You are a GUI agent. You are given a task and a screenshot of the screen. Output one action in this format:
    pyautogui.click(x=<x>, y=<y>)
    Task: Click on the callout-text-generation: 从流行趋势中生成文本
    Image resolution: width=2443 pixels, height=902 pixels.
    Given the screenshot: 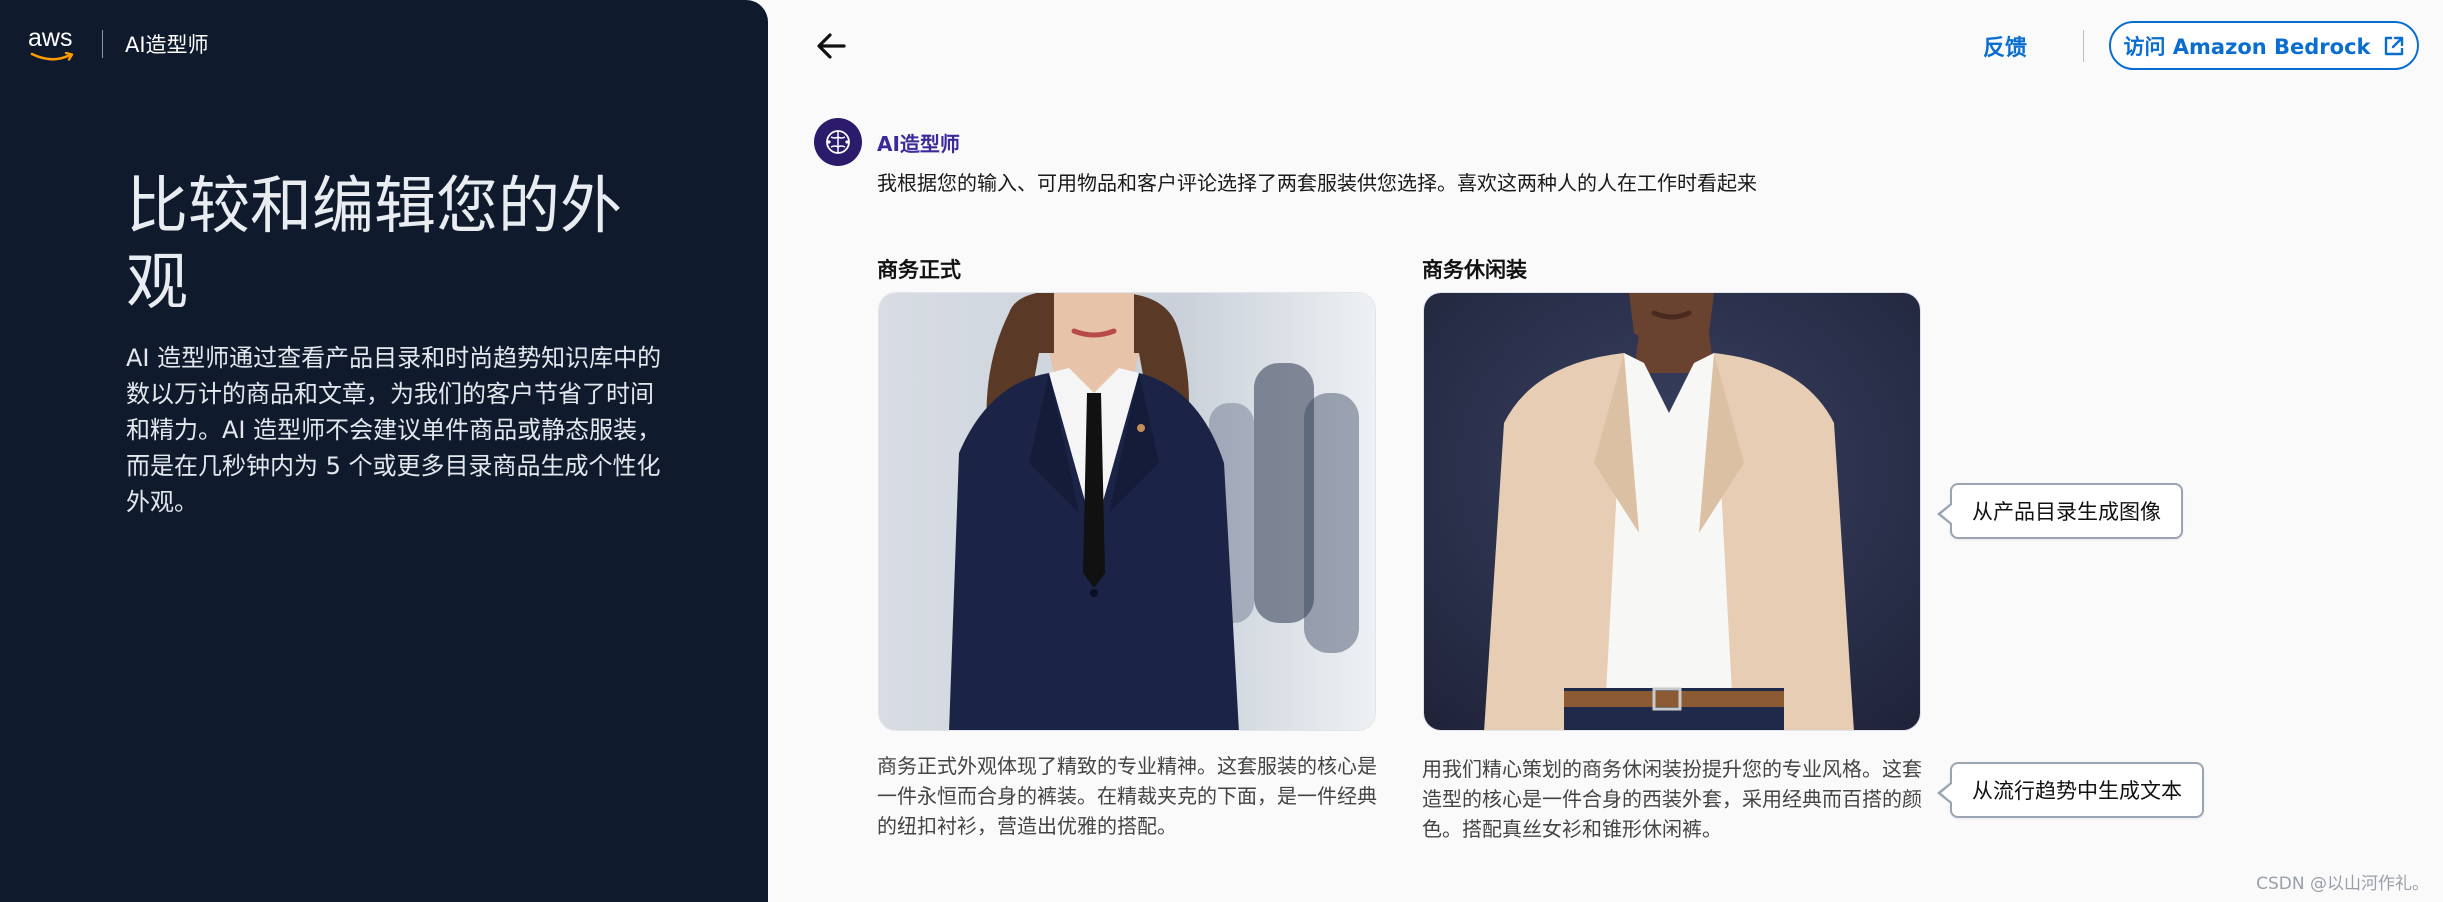 What is the action you would take?
    pyautogui.click(x=2070, y=790)
    